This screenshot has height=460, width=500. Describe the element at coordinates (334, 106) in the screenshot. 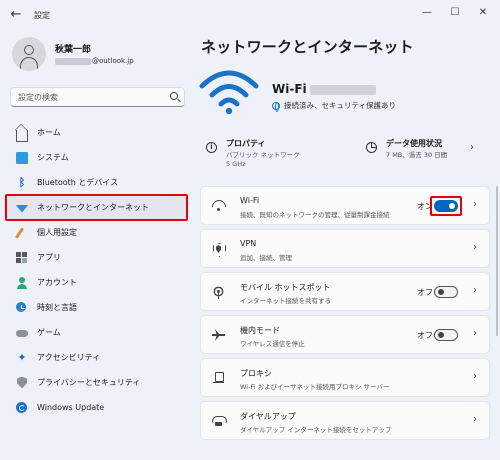

I see `connection-status: 接続済み、セキュリティ保護あり` at that location.